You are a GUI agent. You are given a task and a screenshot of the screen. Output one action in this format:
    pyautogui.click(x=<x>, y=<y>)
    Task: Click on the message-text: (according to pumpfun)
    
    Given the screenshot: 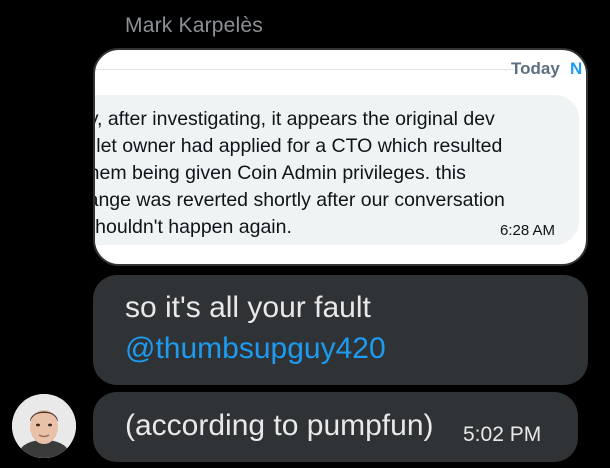 What is the action you would take?
    pyautogui.click(x=279, y=425)
    